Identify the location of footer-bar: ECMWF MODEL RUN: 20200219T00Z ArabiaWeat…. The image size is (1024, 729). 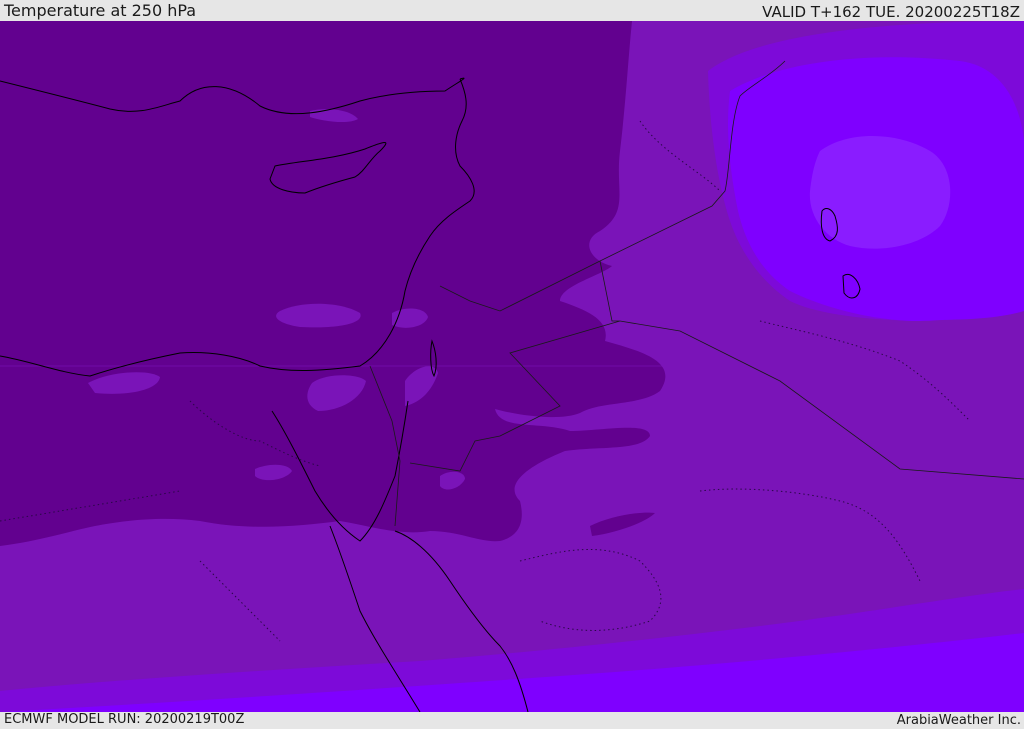
(512, 720).